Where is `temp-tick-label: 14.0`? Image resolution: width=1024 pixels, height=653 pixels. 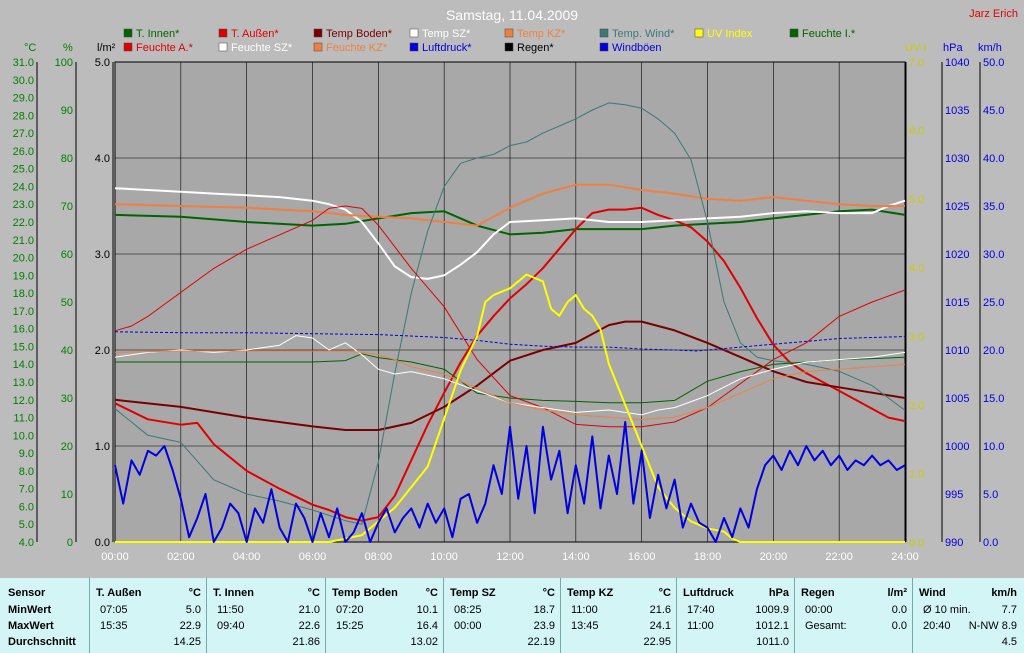
temp-tick-label: 14.0 is located at coordinates (23, 365).